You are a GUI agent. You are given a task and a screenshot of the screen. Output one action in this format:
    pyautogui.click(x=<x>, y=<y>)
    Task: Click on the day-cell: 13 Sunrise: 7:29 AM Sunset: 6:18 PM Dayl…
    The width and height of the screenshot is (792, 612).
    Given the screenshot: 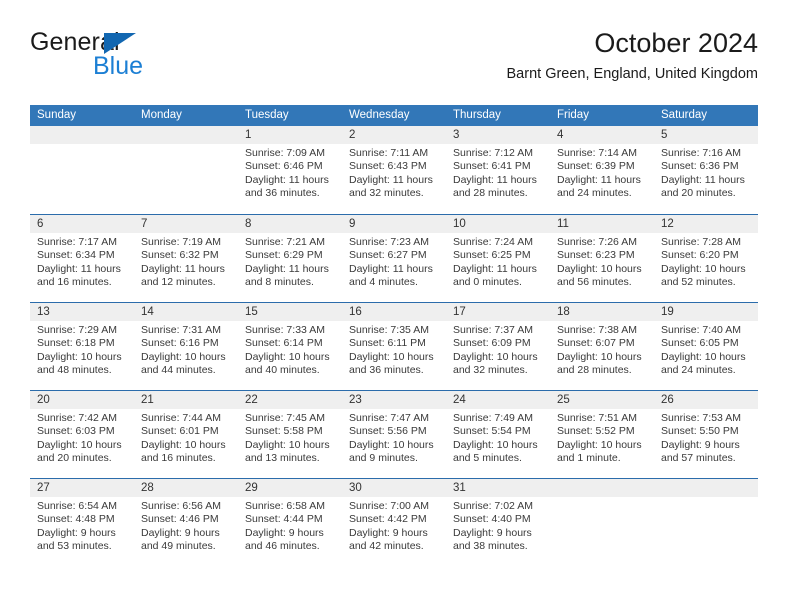 What is the action you would take?
    pyautogui.click(x=82, y=346)
    